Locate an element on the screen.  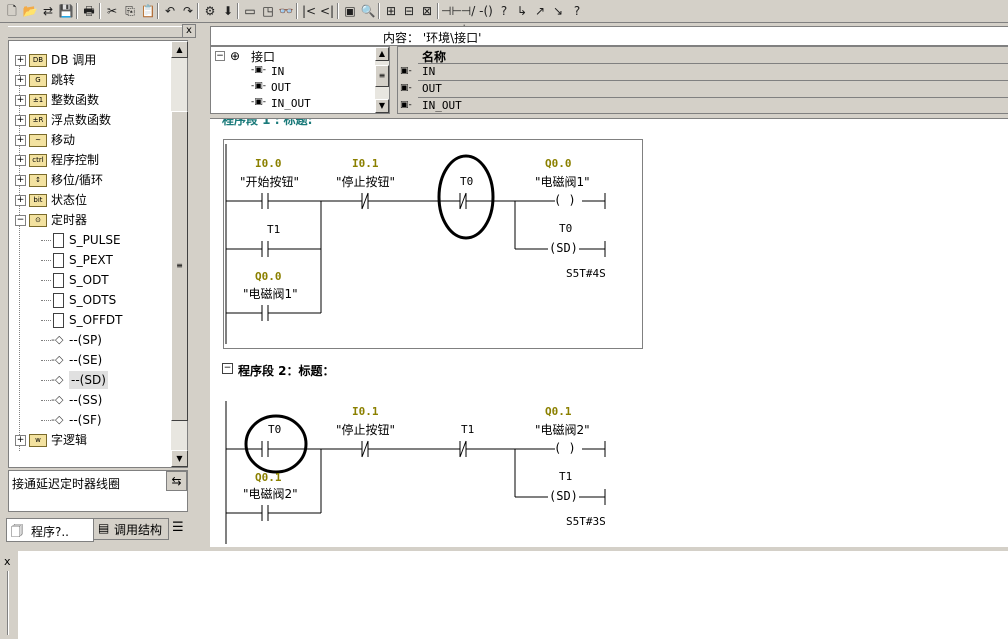
tree-item: -◇ --(SF) is located at coordinates (89, 420).